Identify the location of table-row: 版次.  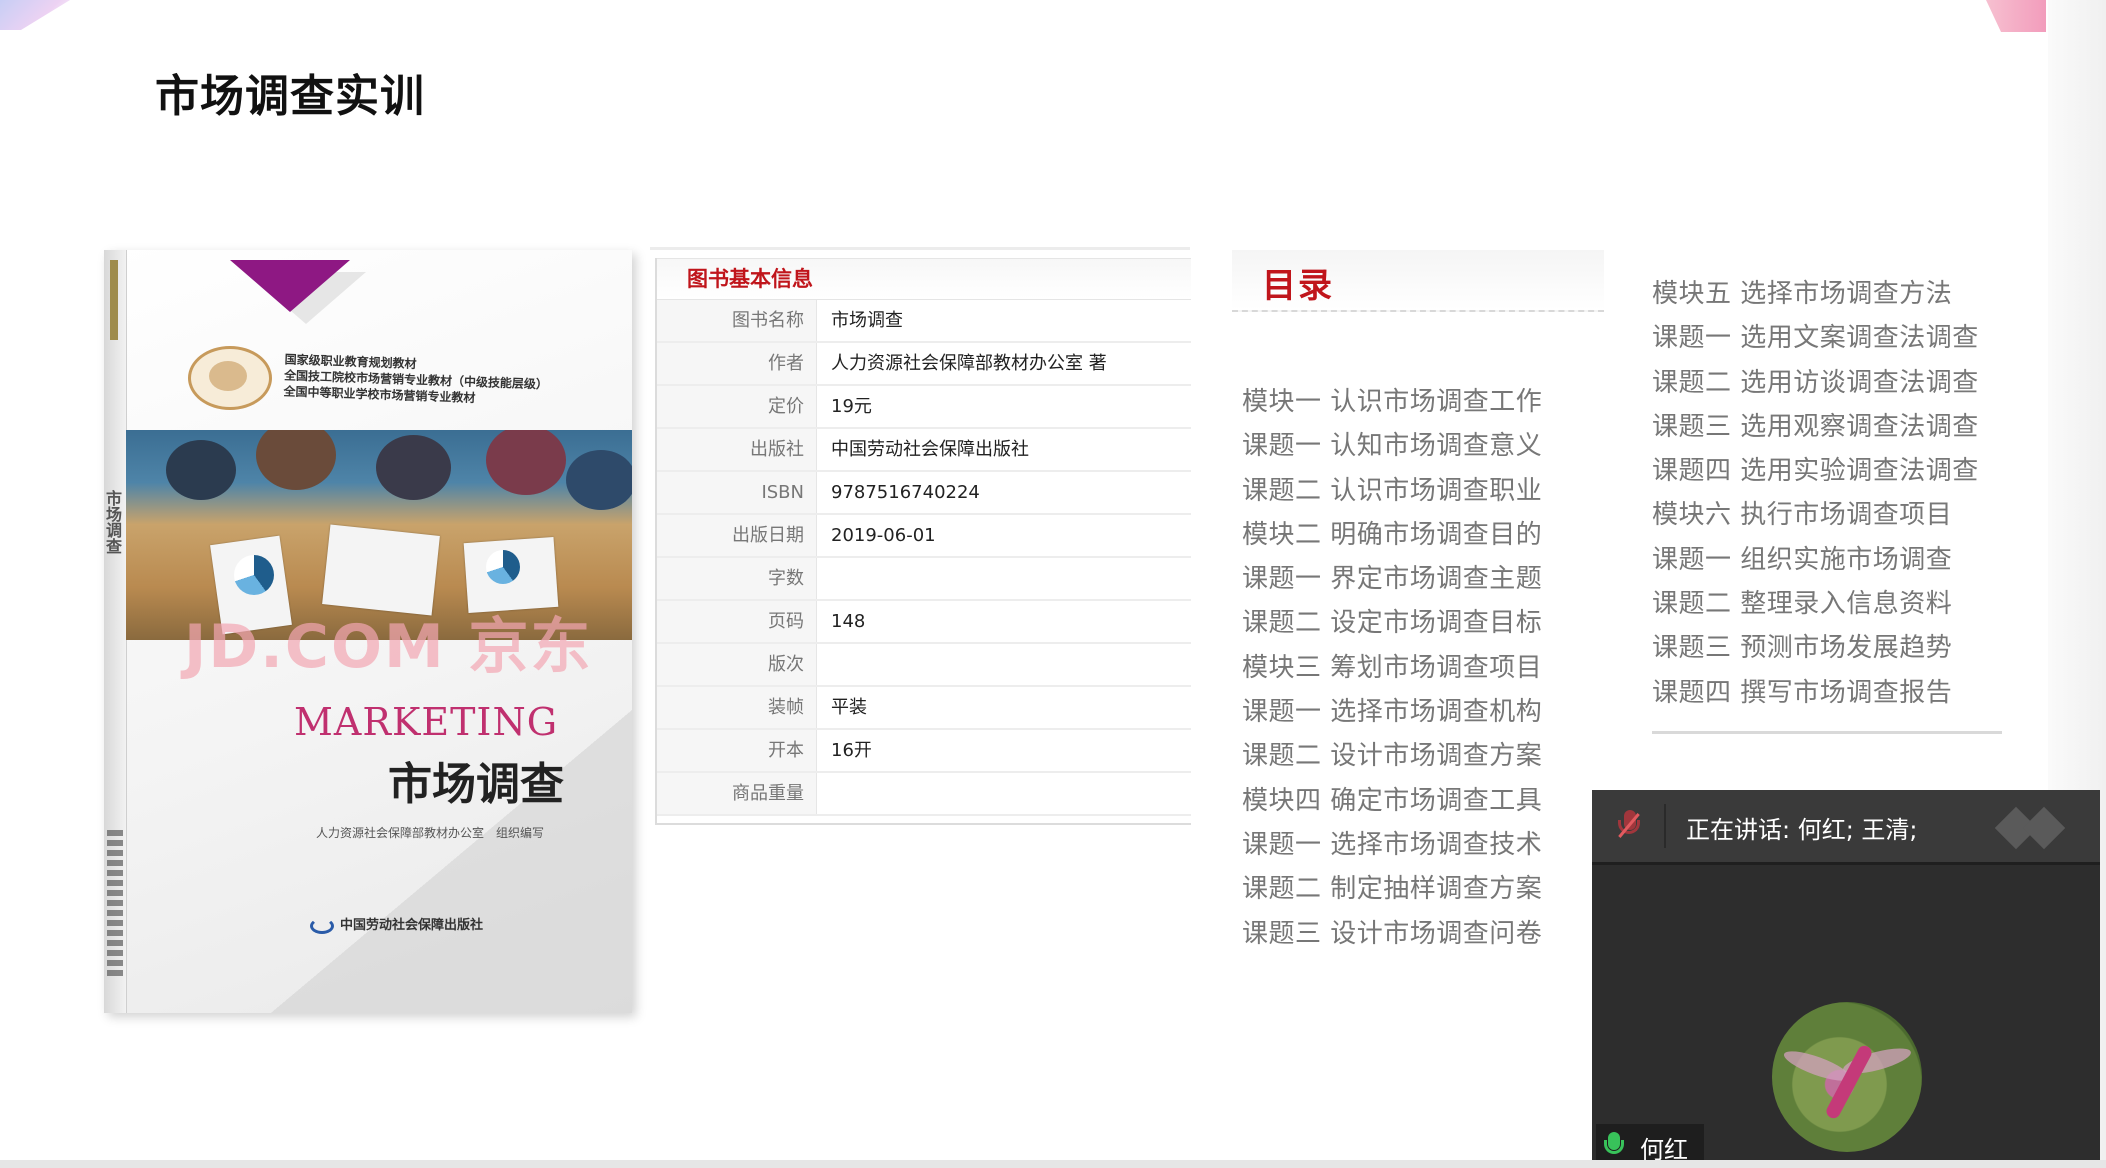
(924, 665).